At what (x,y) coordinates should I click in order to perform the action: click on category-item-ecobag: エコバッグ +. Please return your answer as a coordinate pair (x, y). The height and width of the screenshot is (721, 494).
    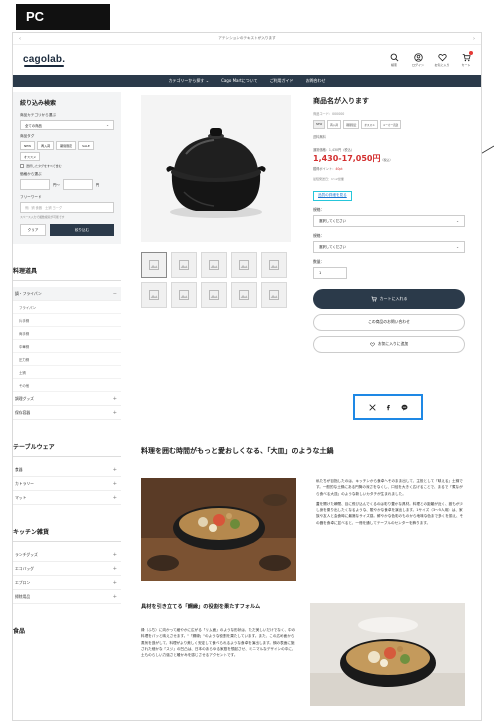
    Looking at the image, I should click on (67, 569).